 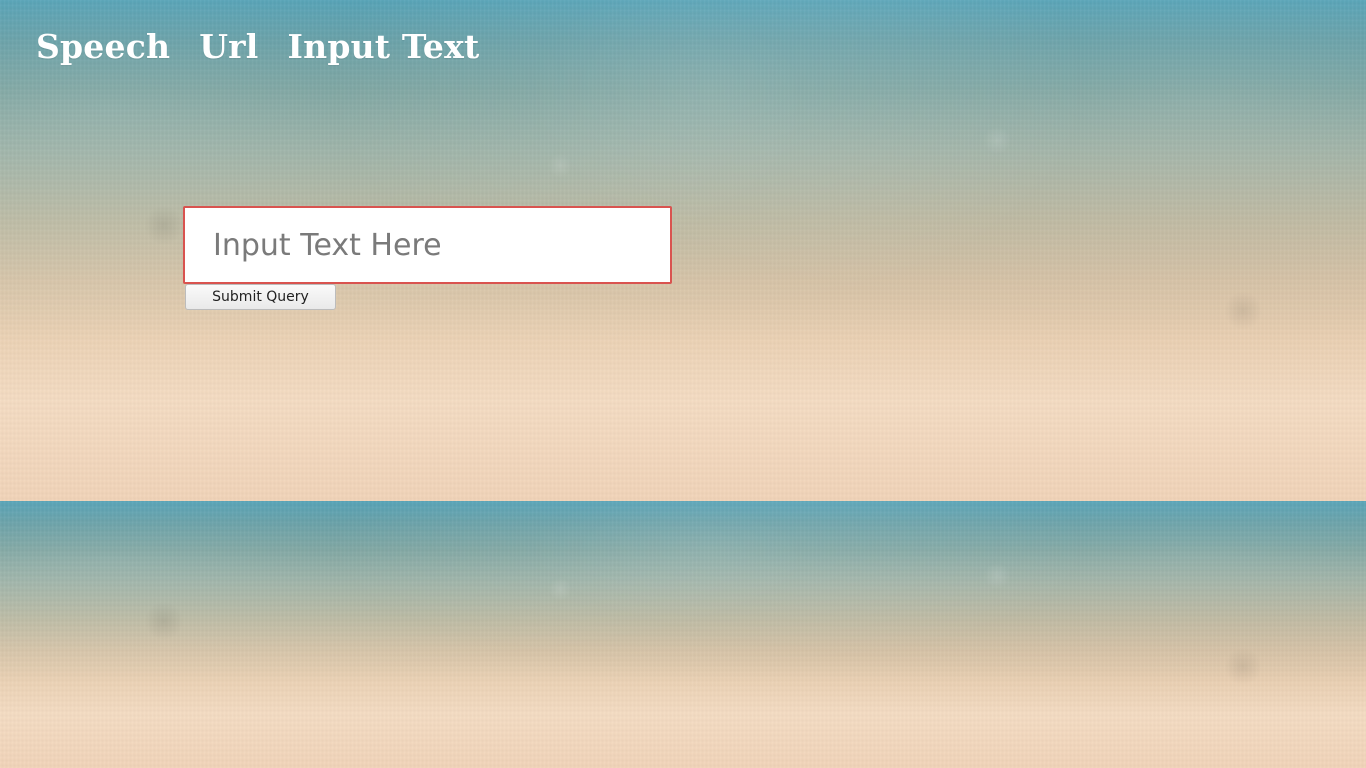 I want to click on nav-url-link: Url, so click(x=228, y=46).